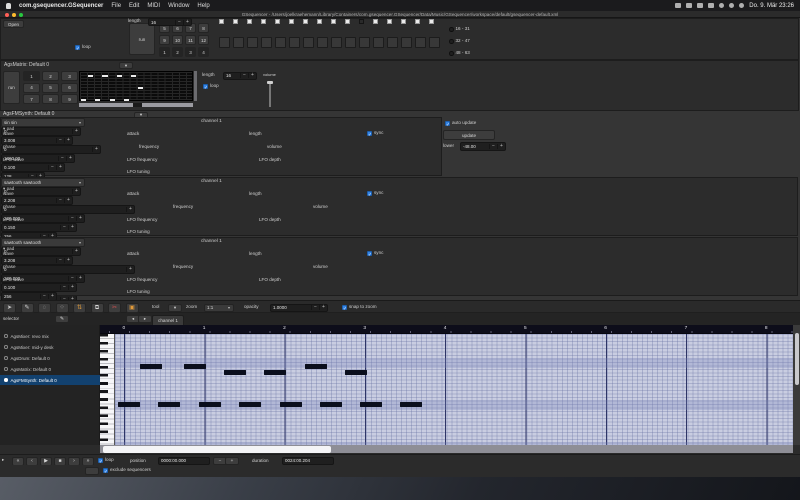  Describe the element at coordinates (142, 39) in the screenshot. I see `drum-run-button: run` at that location.